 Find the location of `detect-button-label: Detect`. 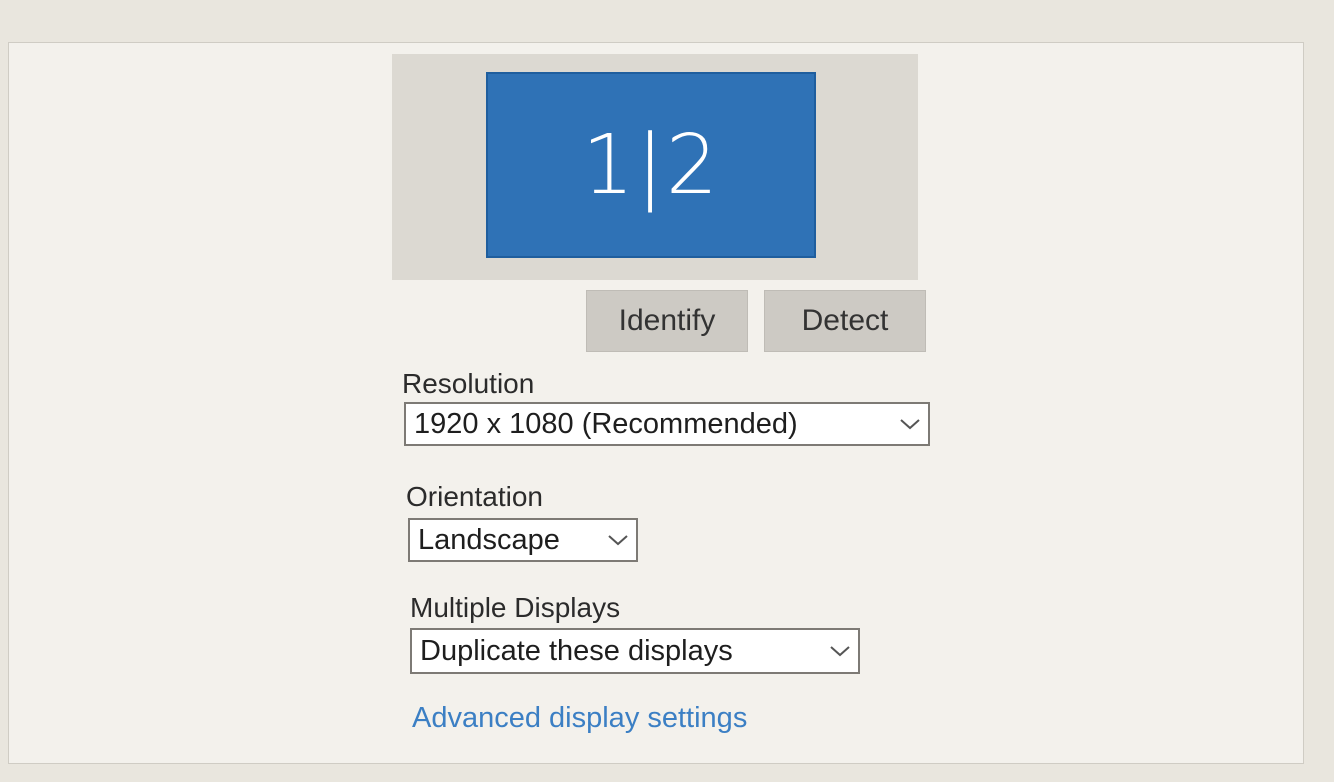

detect-button-label: Detect is located at coordinates (845, 320).